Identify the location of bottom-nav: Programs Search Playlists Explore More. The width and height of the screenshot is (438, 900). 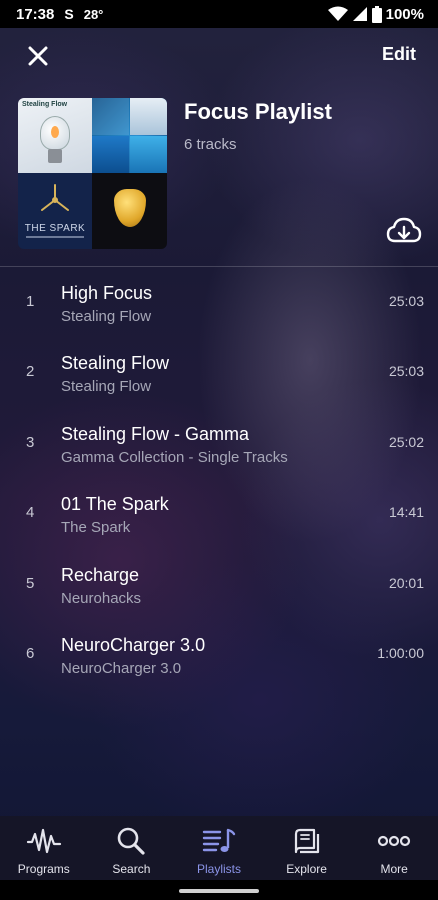
(219, 848).